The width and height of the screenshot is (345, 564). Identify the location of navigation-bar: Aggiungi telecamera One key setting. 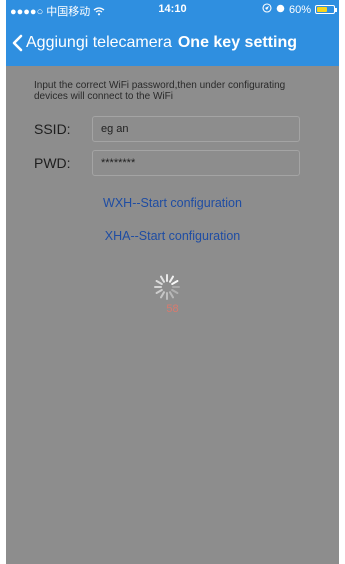
(172, 43).